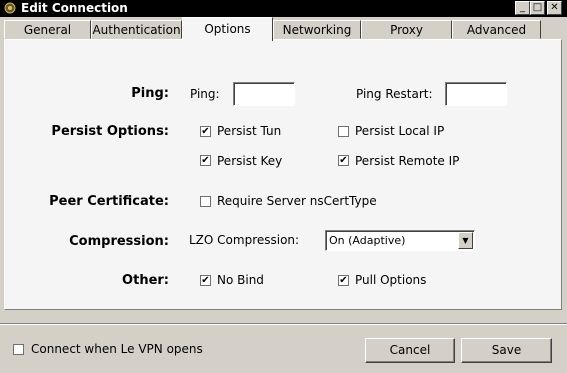 This screenshot has height=373, width=567. Describe the element at coordinates (250, 161) in the screenshot. I see `persist-key-label: Persist Key` at that location.